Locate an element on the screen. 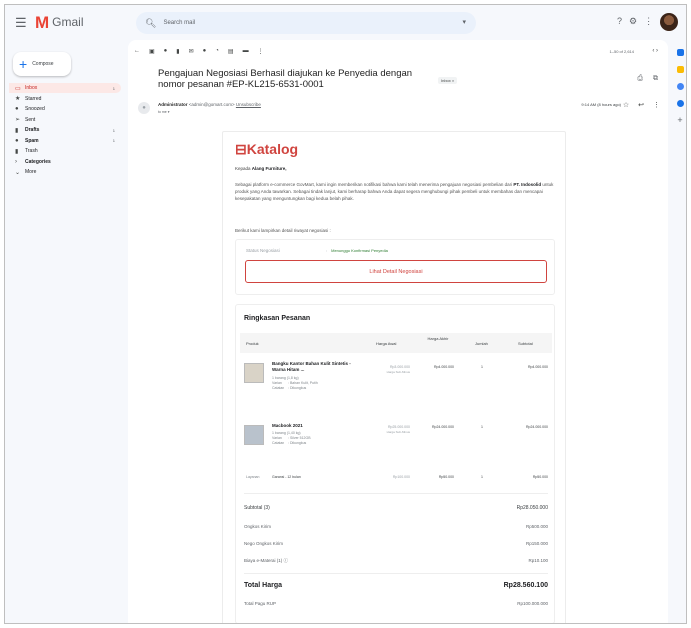 This screenshot has width=691, height=628. side-panel-rail: + is located at coordinates (679, 87).